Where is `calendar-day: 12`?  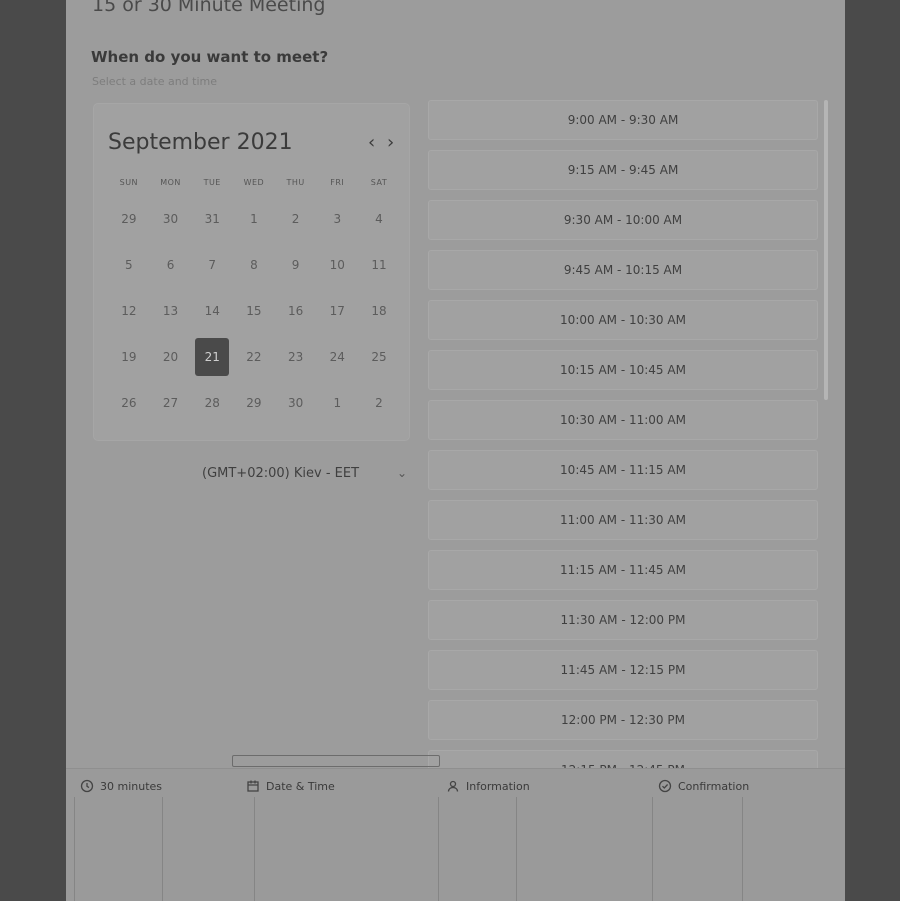
calendar-day: 12 is located at coordinates (129, 311).